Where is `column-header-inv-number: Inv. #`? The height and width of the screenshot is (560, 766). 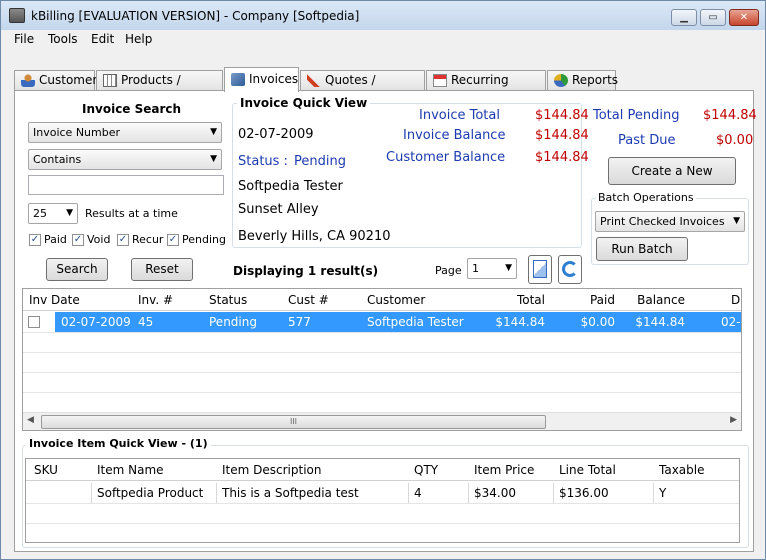 column-header-inv-number: Inv. # is located at coordinates (168, 300).